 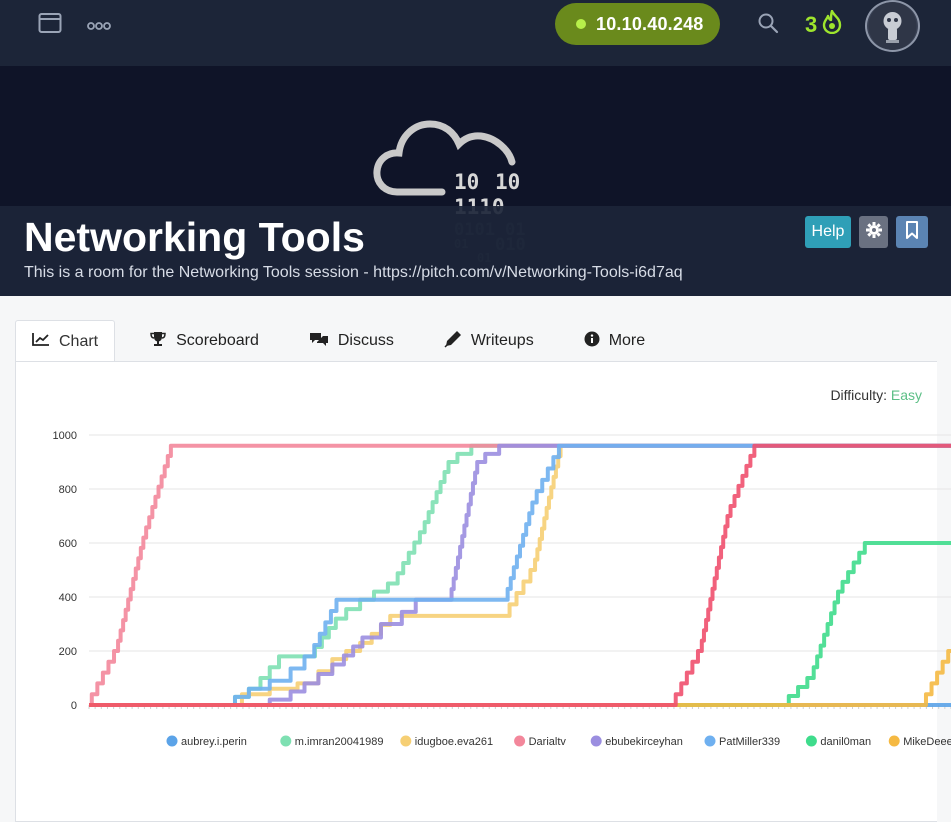 What do you see at coordinates (323, 341) in the screenshot?
I see `comments-icon` at bounding box center [323, 341].